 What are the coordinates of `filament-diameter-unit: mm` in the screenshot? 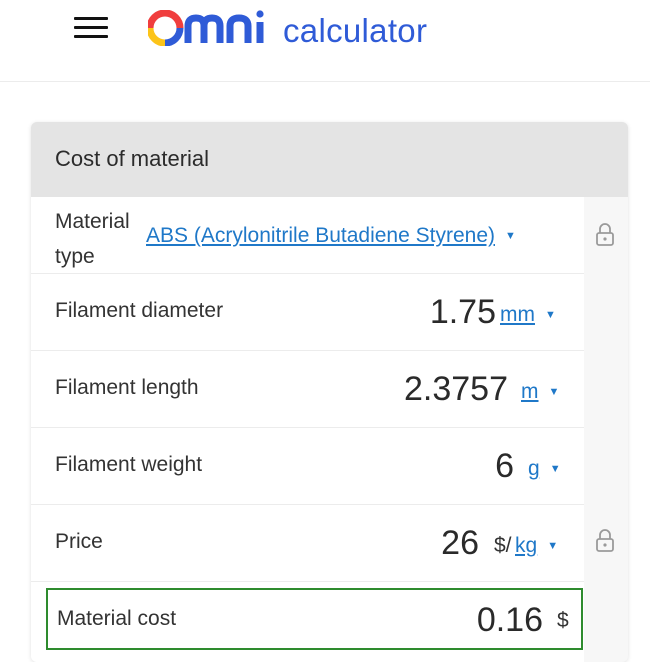 It's located at (517, 314).